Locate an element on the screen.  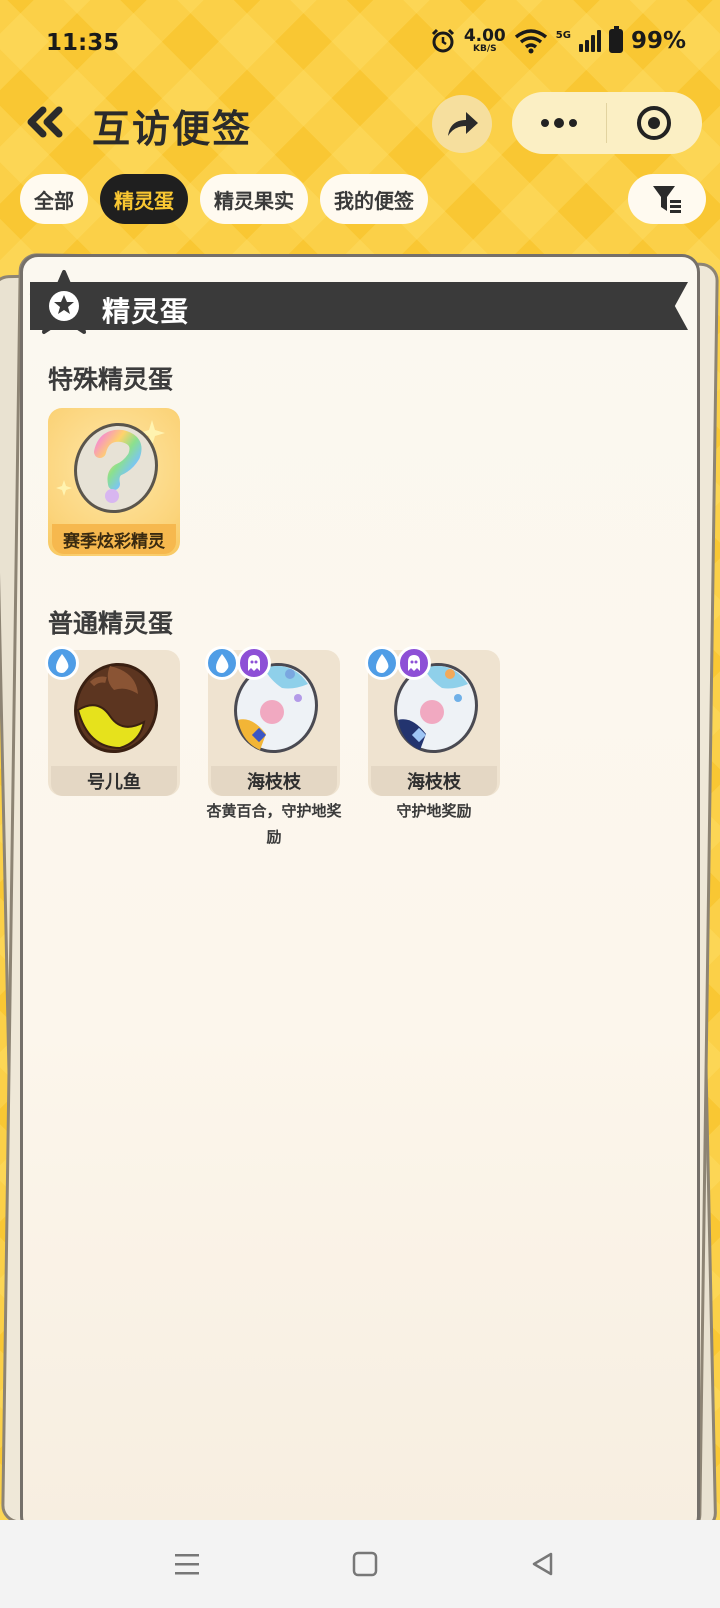
net-speed: 4.00 KB/S is located at coordinates (485, 41).